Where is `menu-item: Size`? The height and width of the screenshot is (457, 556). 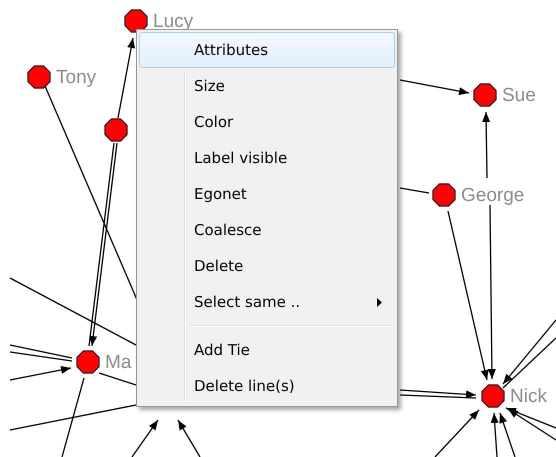 menu-item: Size is located at coordinates (267, 86).